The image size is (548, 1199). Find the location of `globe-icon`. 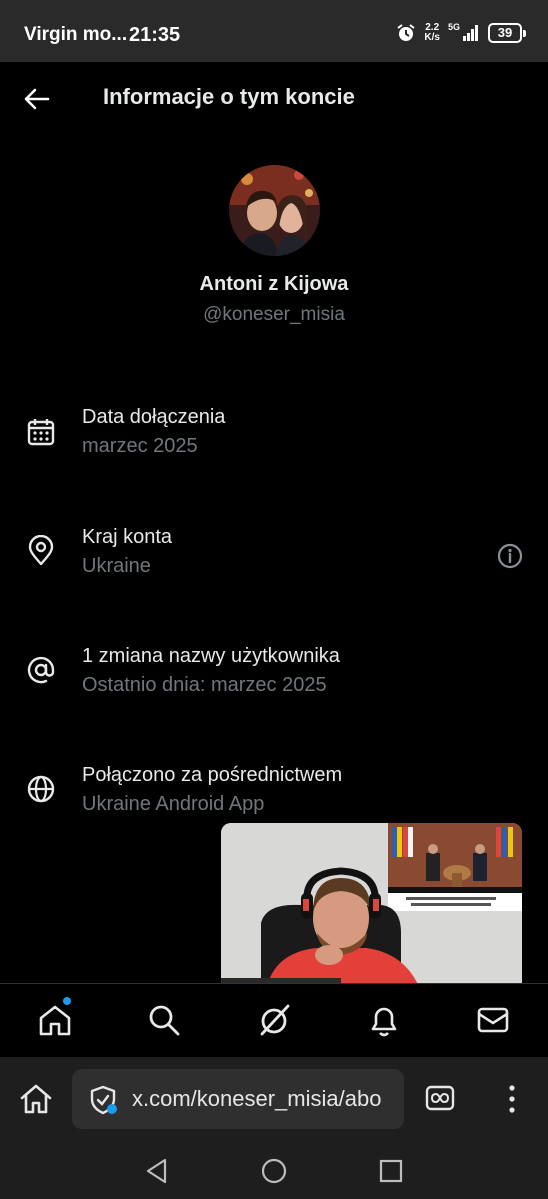

globe-icon is located at coordinates (41, 789).